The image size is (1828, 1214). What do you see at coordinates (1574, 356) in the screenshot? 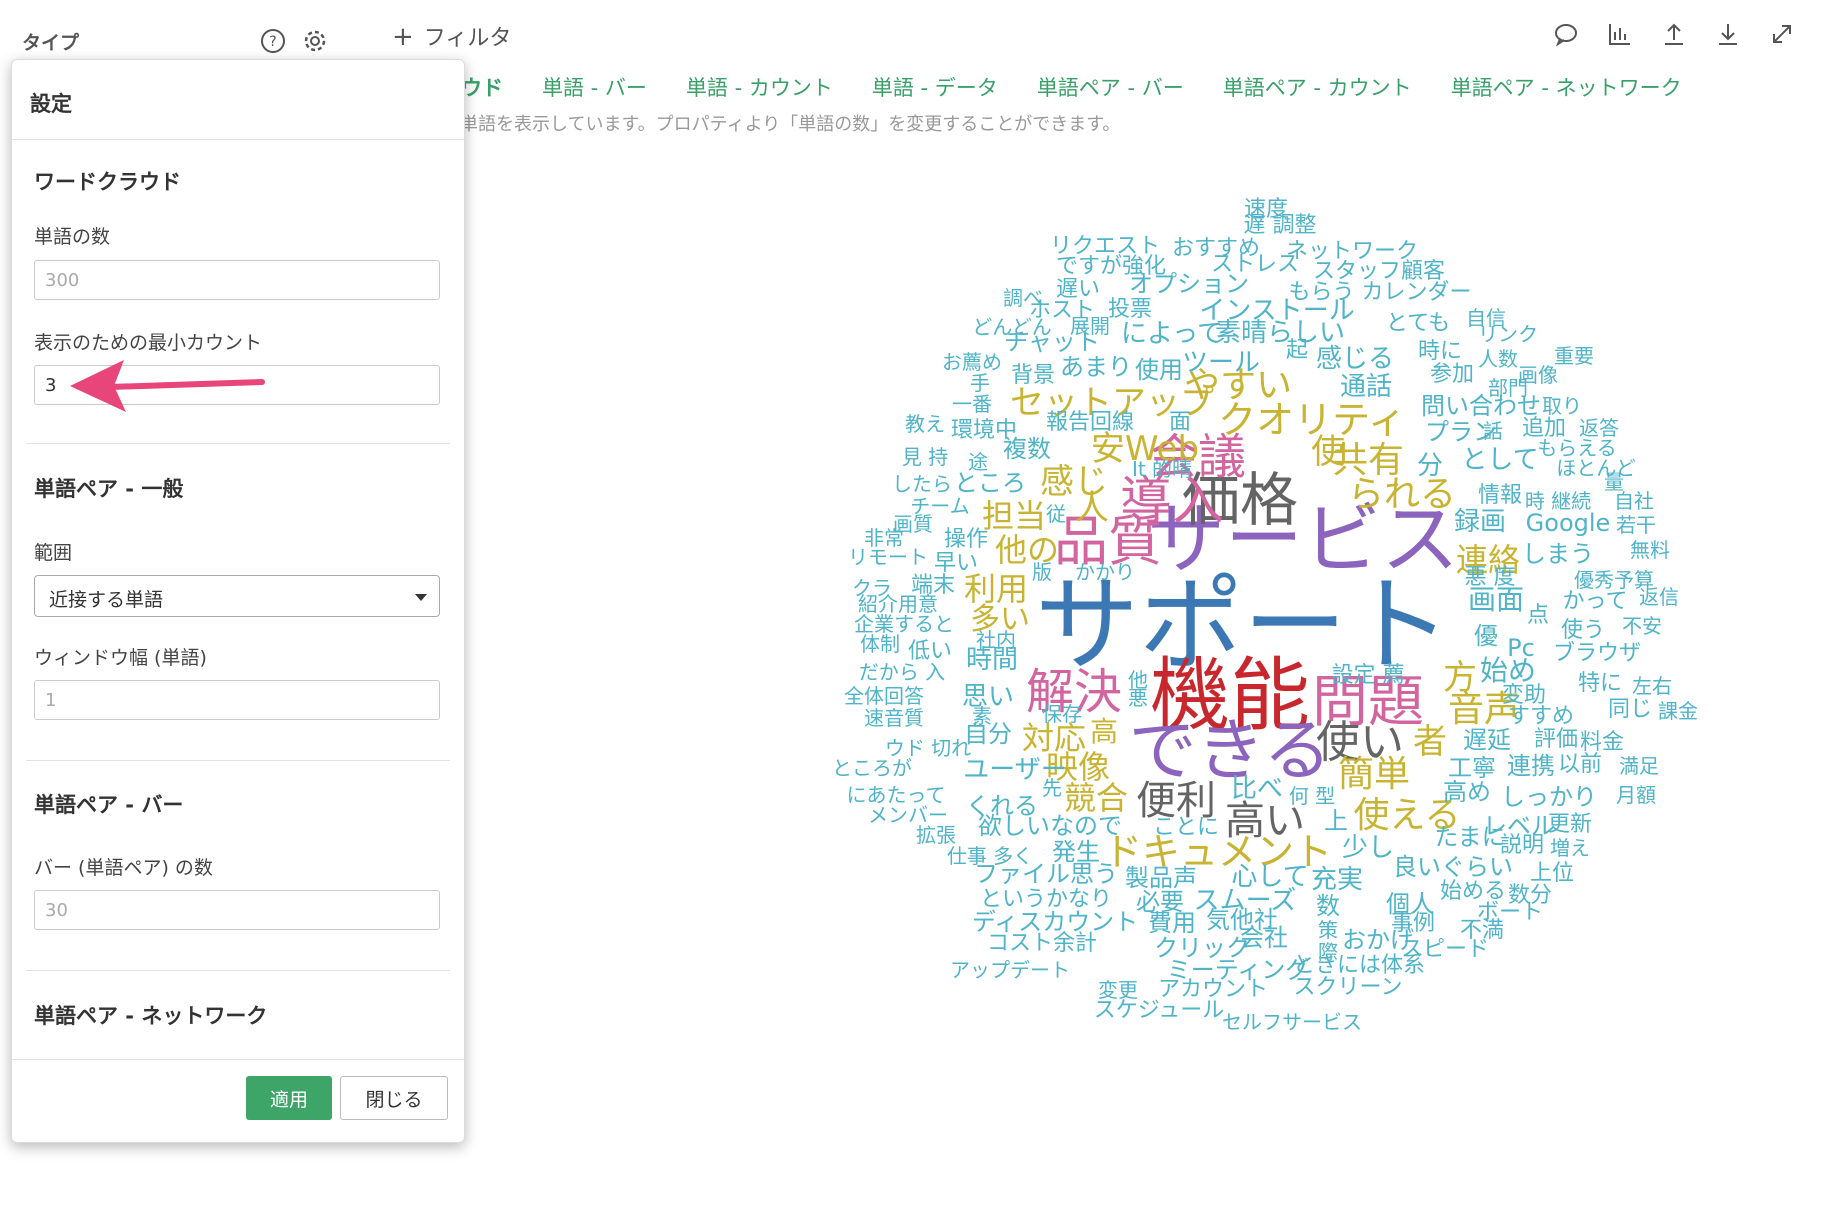
I see `cloud-word: 重要` at bounding box center [1574, 356].